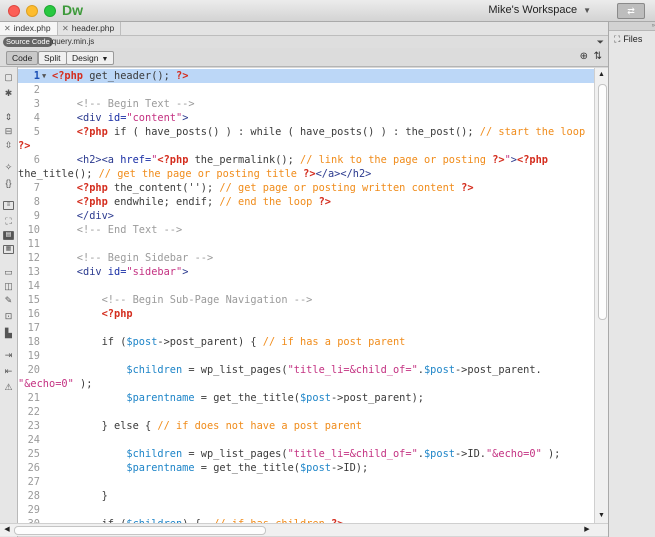  I want to click on code-line: 24, so click(306, 440).